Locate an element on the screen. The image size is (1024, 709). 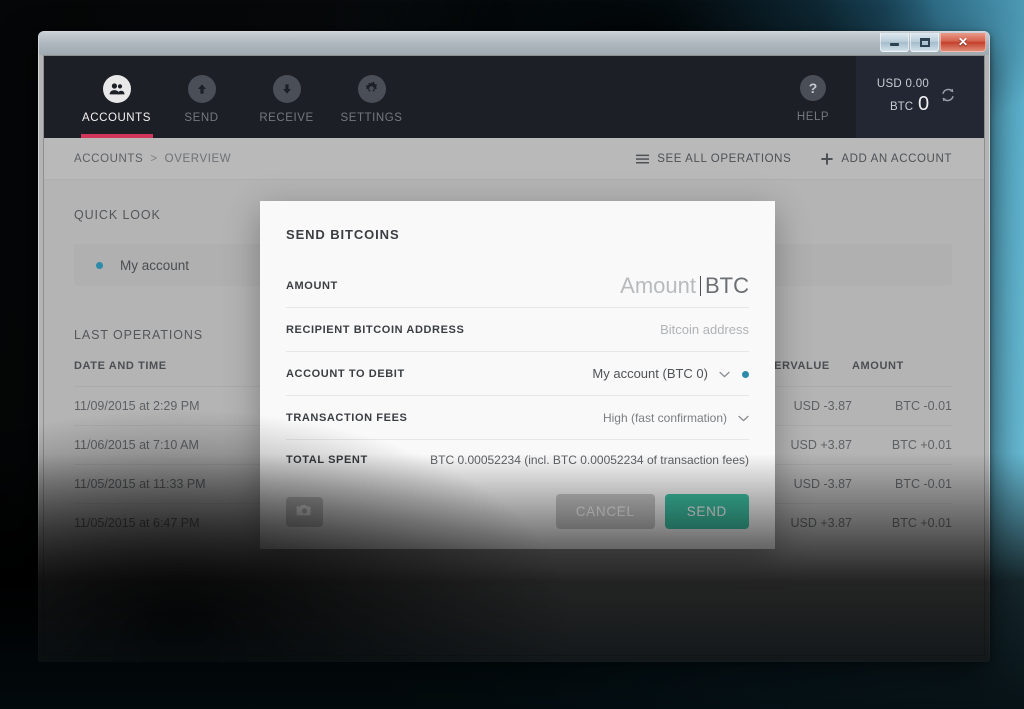
account-to-debit-value: My account (BTC 0) is located at coordinates (650, 373).